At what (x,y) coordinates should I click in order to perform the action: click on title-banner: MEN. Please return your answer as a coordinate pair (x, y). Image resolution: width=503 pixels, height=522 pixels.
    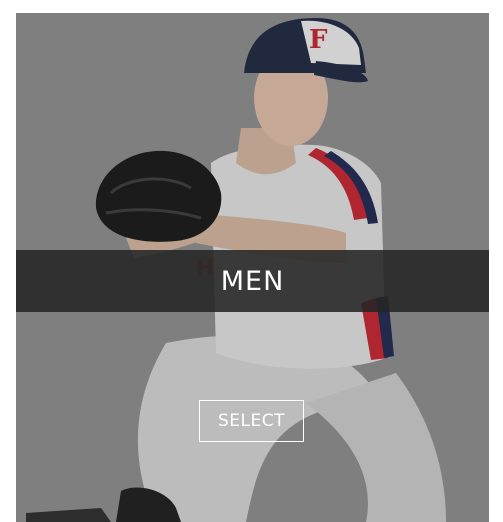
    Looking at the image, I should click on (252, 281).